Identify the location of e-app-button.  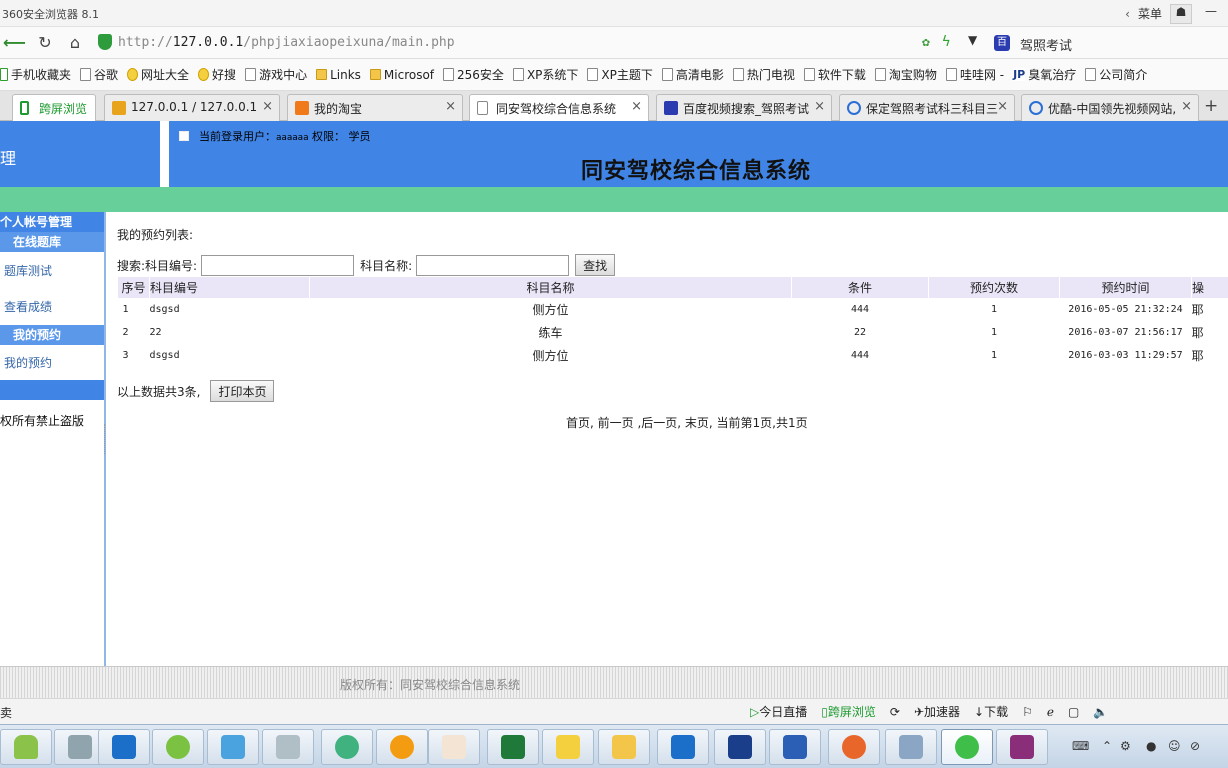
(178, 747).